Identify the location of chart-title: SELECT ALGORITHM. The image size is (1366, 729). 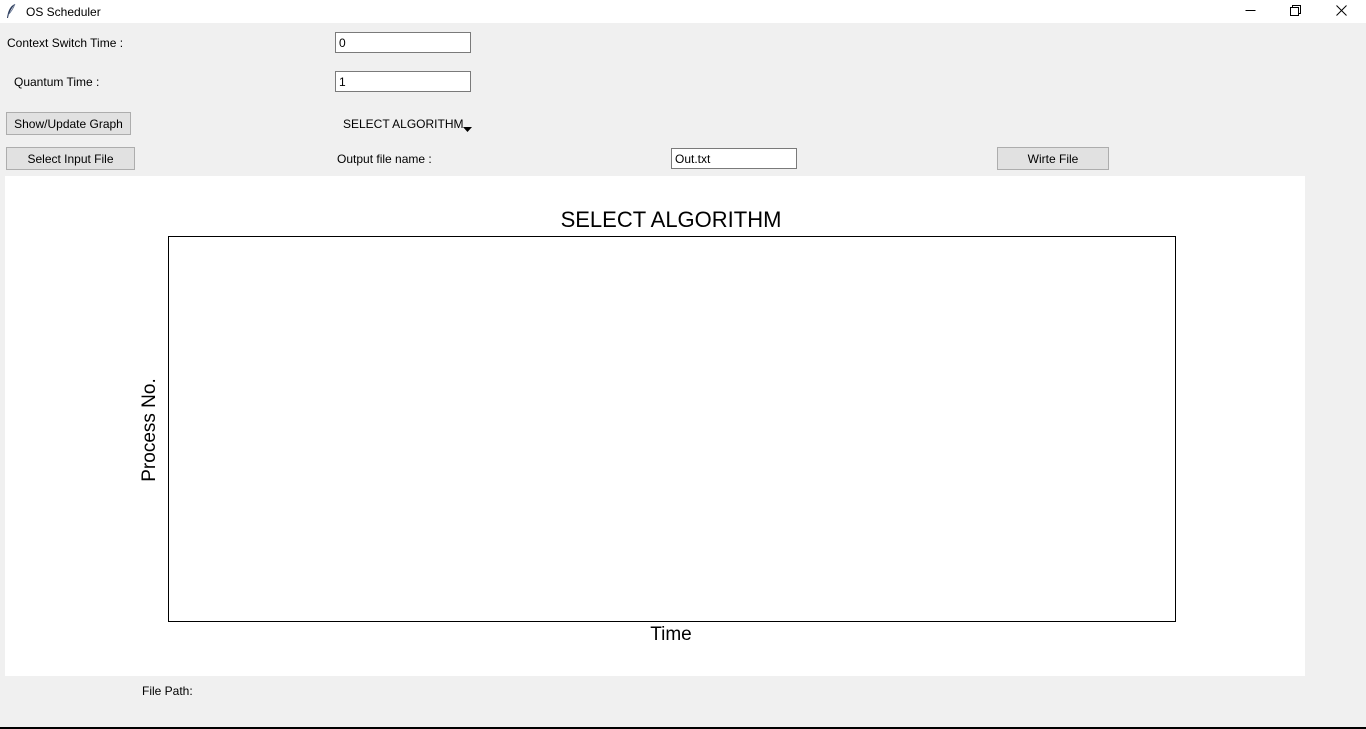
(671, 219).